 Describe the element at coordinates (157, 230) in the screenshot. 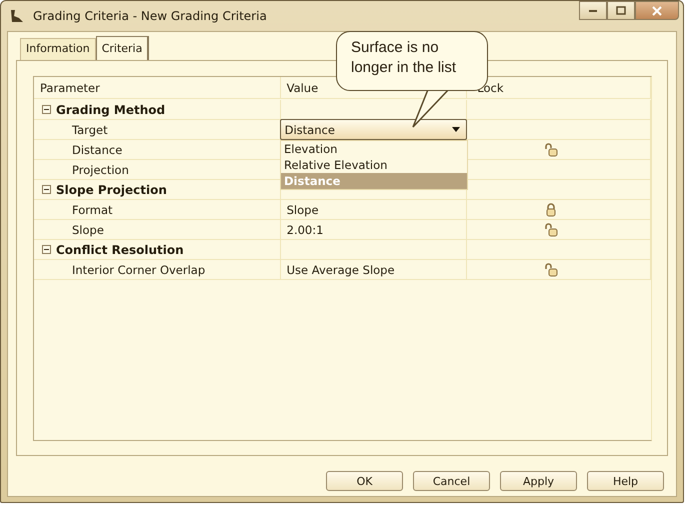

I see `parameter-cell: Slope` at that location.